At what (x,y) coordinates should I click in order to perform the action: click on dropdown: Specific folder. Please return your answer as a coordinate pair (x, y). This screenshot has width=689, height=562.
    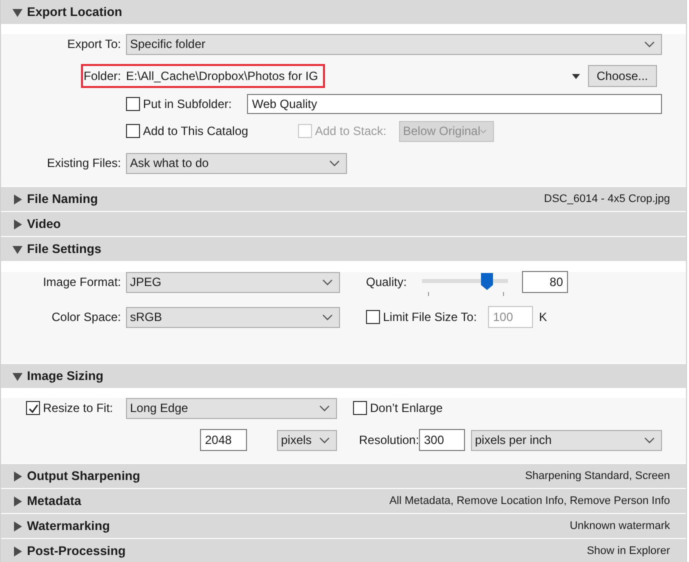
    Looking at the image, I should click on (394, 44).